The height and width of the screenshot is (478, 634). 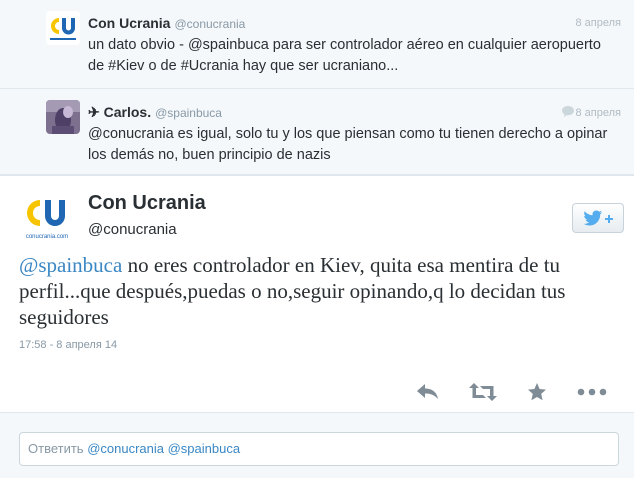 What do you see at coordinates (567, 111) in the screenshot?
I see `reply-bubble-icon` at bounding box center [567, 111].